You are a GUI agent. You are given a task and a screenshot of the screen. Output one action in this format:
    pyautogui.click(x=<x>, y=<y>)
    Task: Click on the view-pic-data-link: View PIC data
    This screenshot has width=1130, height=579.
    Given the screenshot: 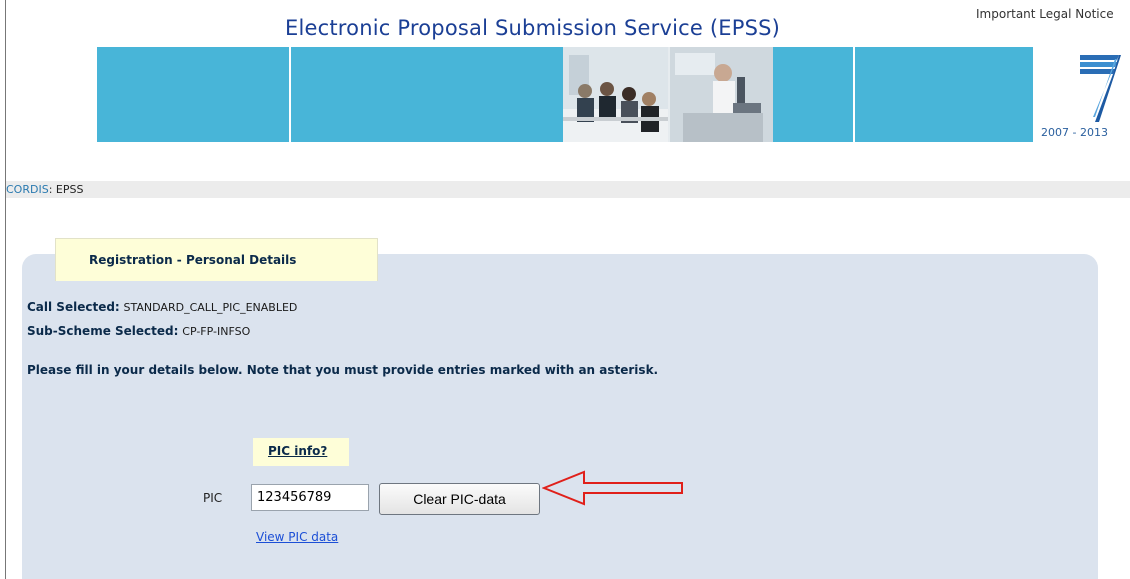 What is the action you would take?
    pyautogui.click(x=297, y=537)
    